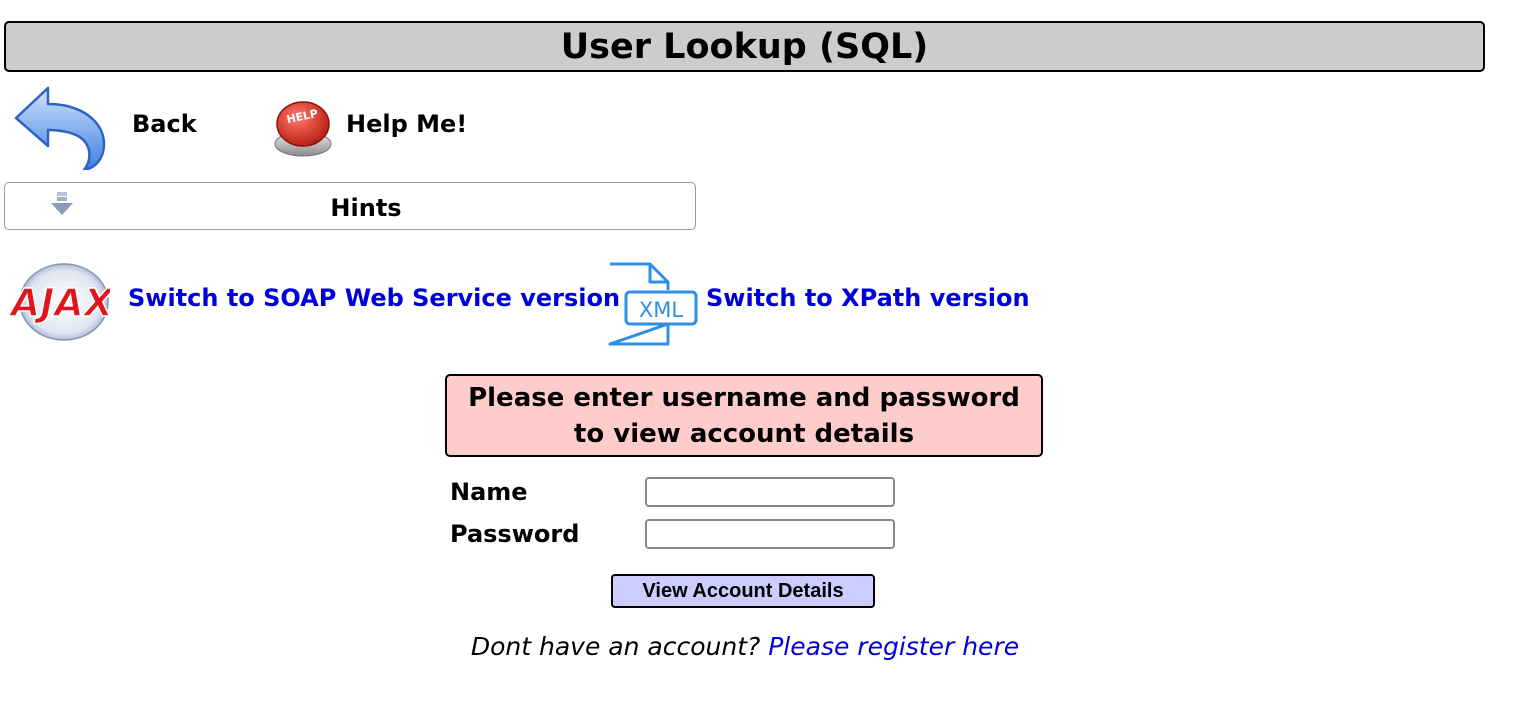  What do you see at coordinates (374, 298) in the screenshot?
I see `soap-version-link: Switch to SOAP Web Service version` at bounding box center [374, 298].